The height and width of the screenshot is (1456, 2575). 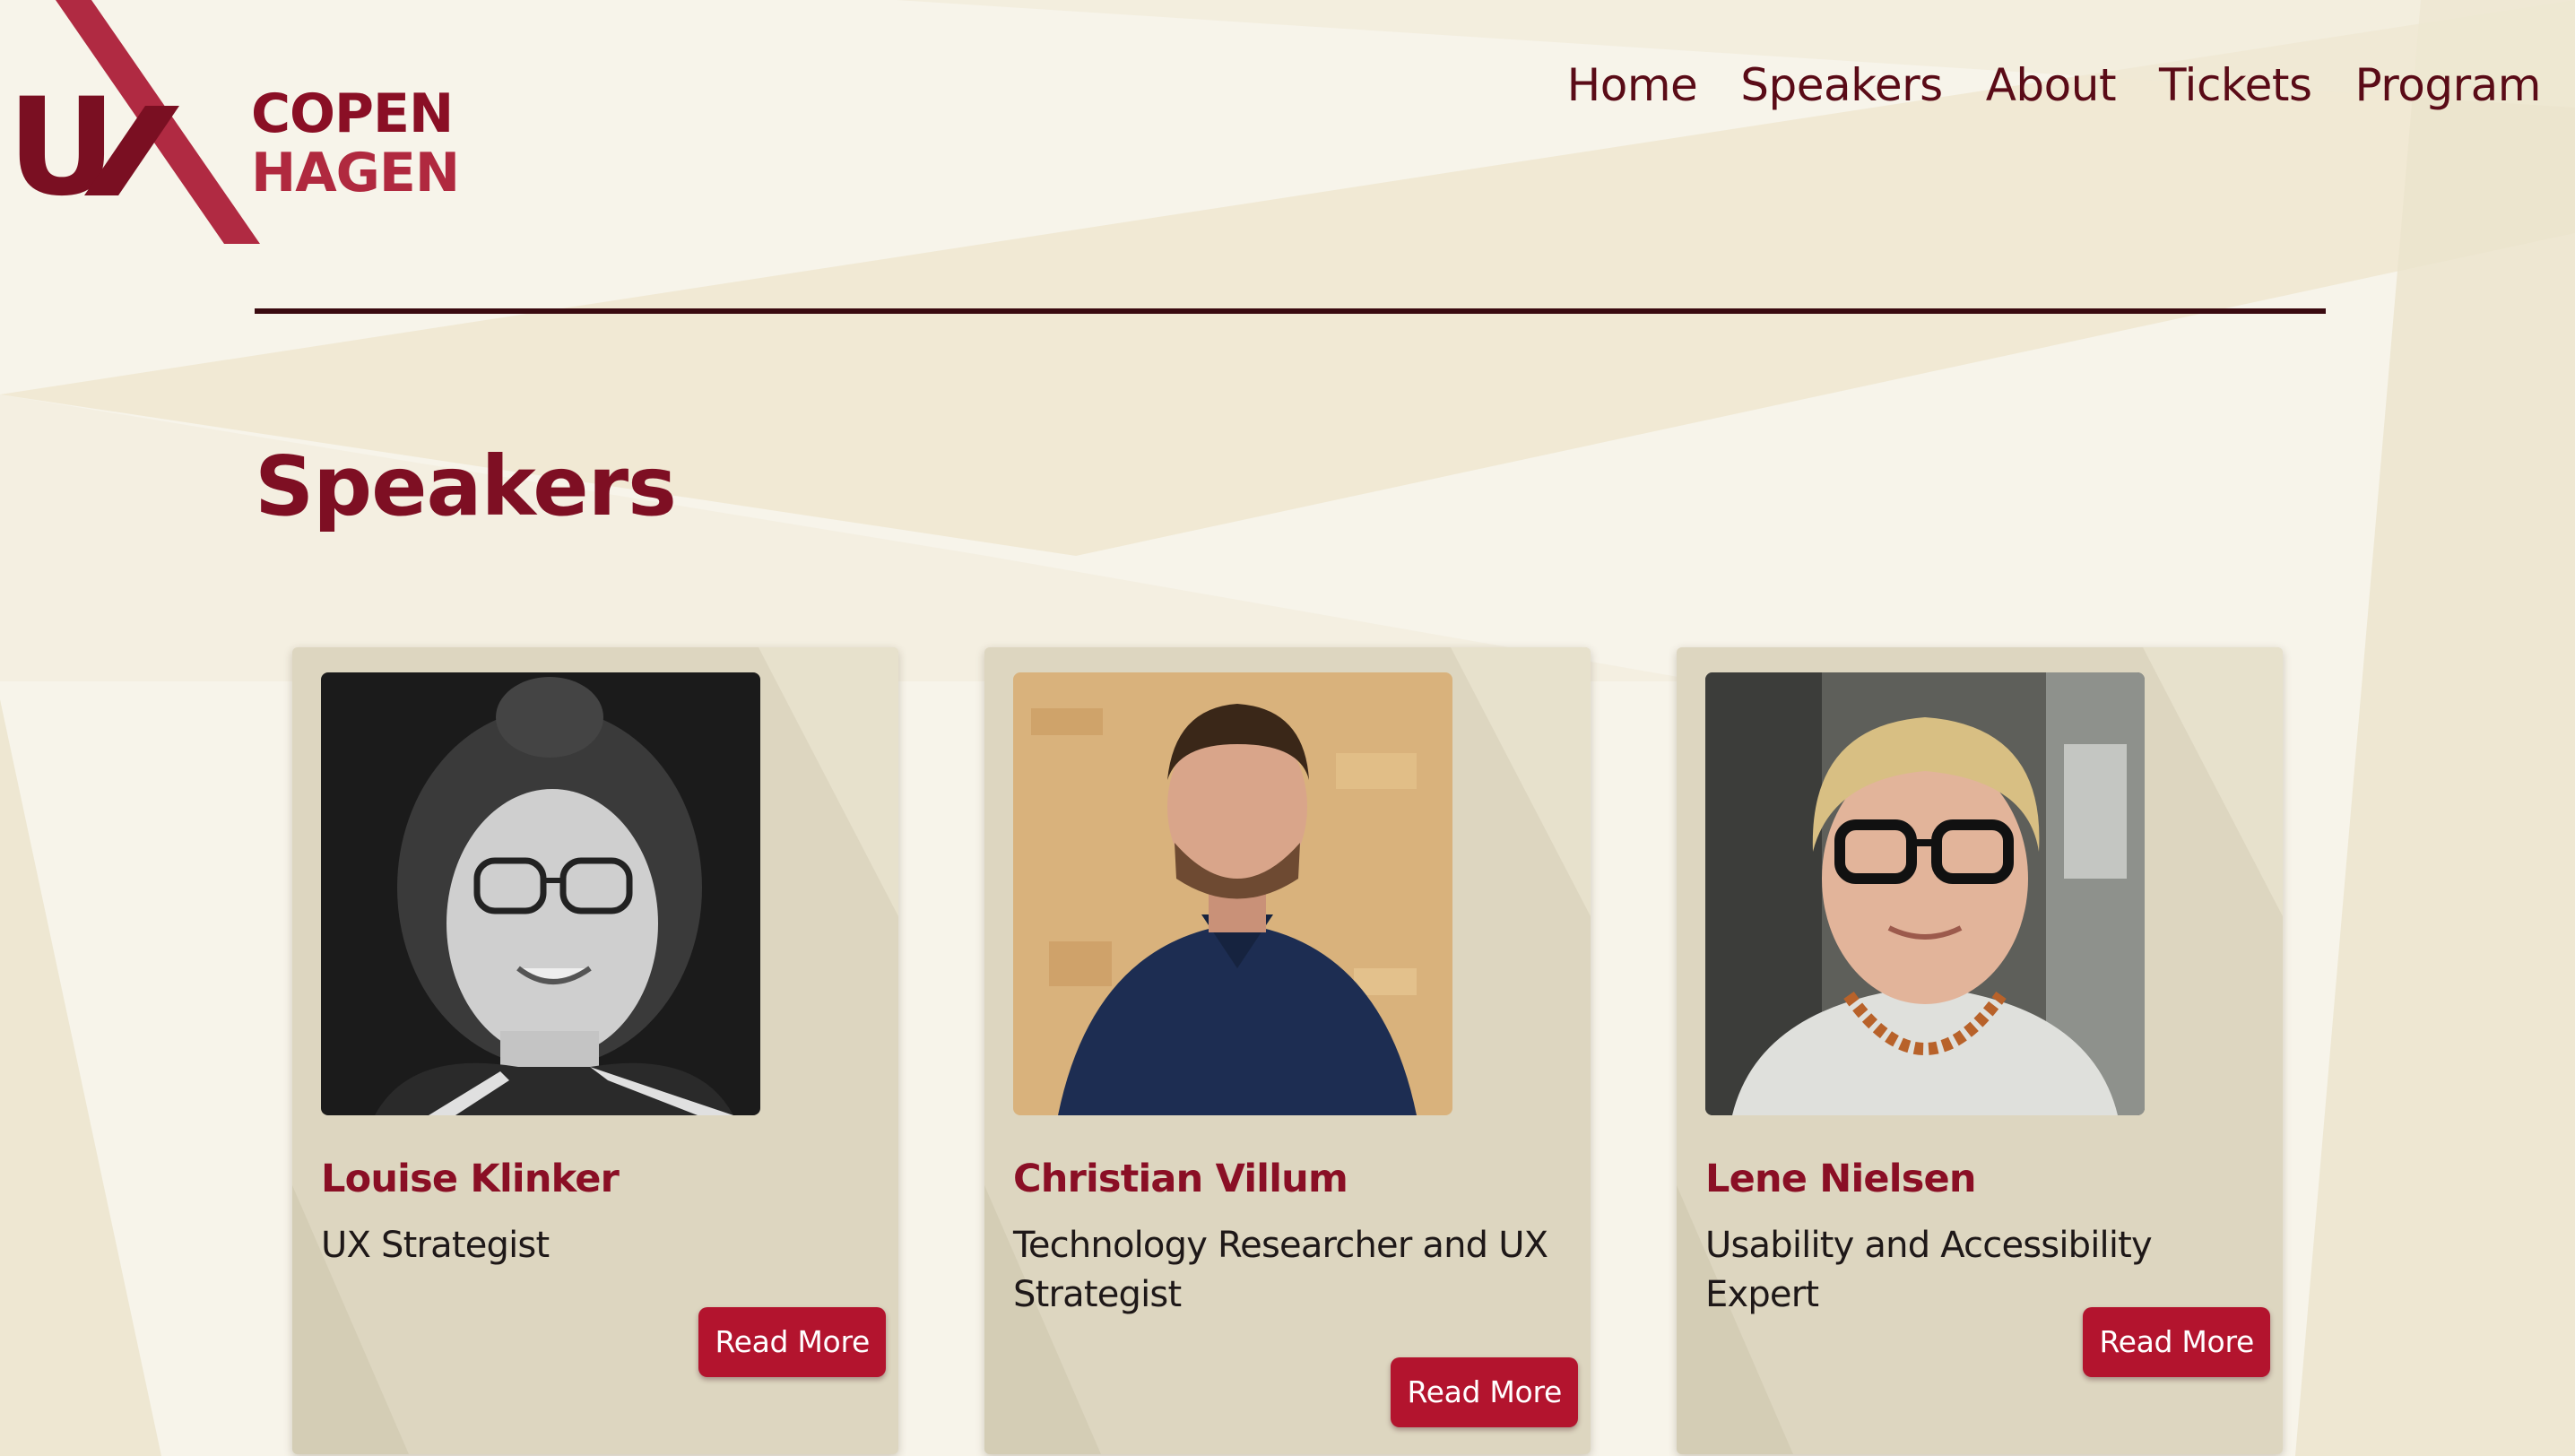 What do you see at coordinates (2448, 85) in the screenshot?
I see `nav-program: Program` at bounding box center [2448, 85].